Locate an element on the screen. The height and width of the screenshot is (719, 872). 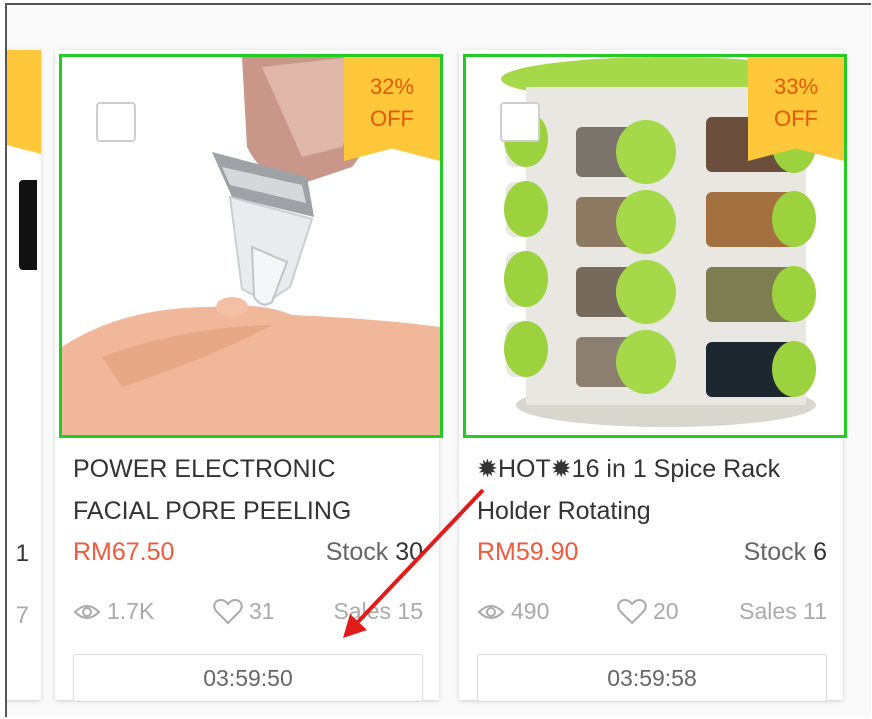
sales-stat: Sales 15 is located at coordinates (378, 611).